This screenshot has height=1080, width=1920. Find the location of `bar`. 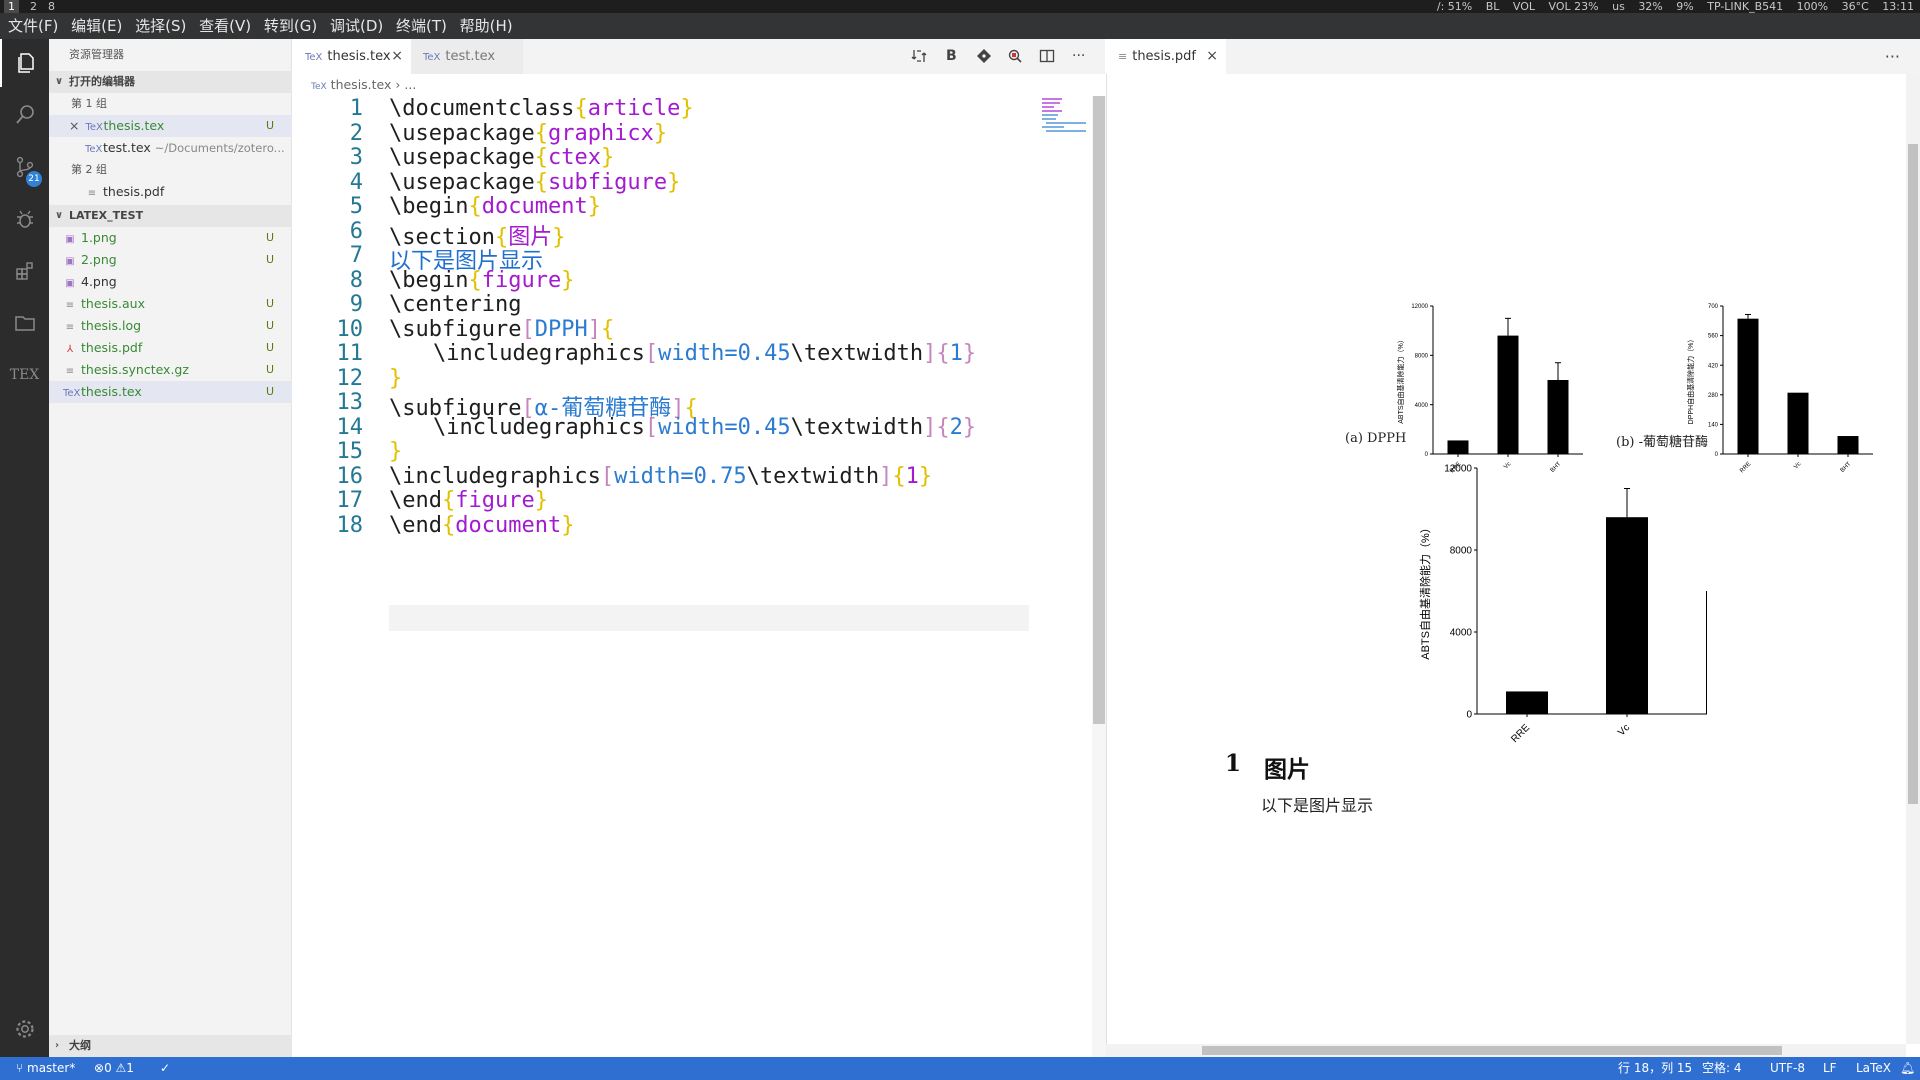

bar is located at coordinates (1798, 423).